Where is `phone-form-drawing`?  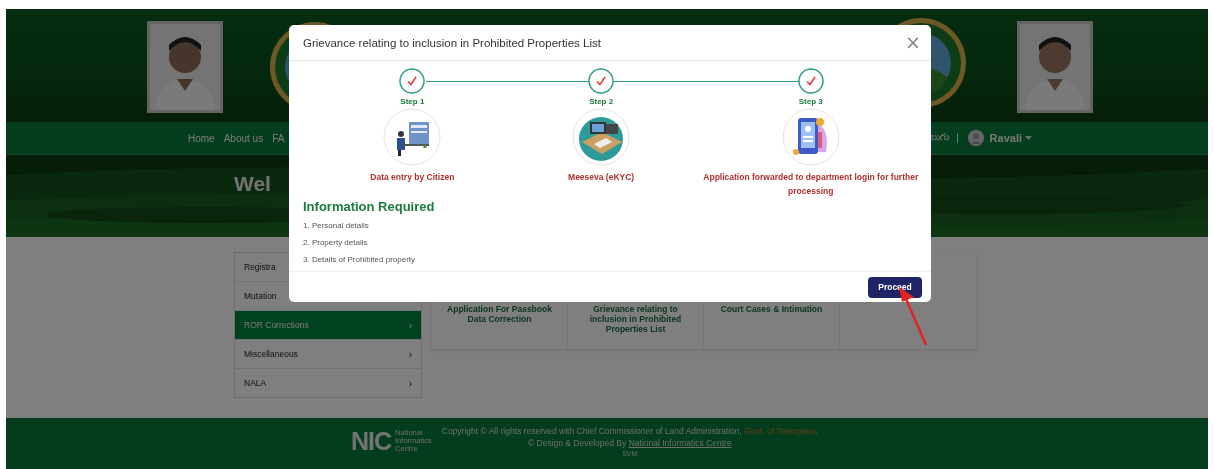
phone-form-drawing is located at coordinates (810, 137).